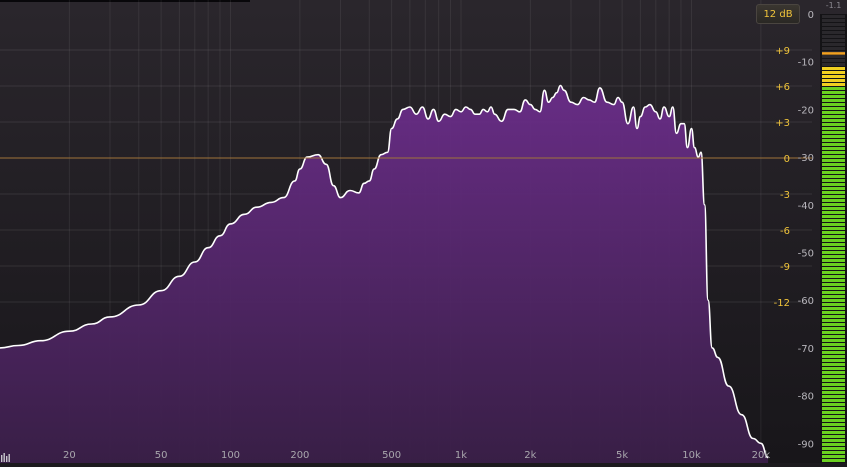 This screenshot has height=467, width=847. Describe the element at coordinates (806, 110) in the screenshot. I see `db-tick-label: -20` at that location.